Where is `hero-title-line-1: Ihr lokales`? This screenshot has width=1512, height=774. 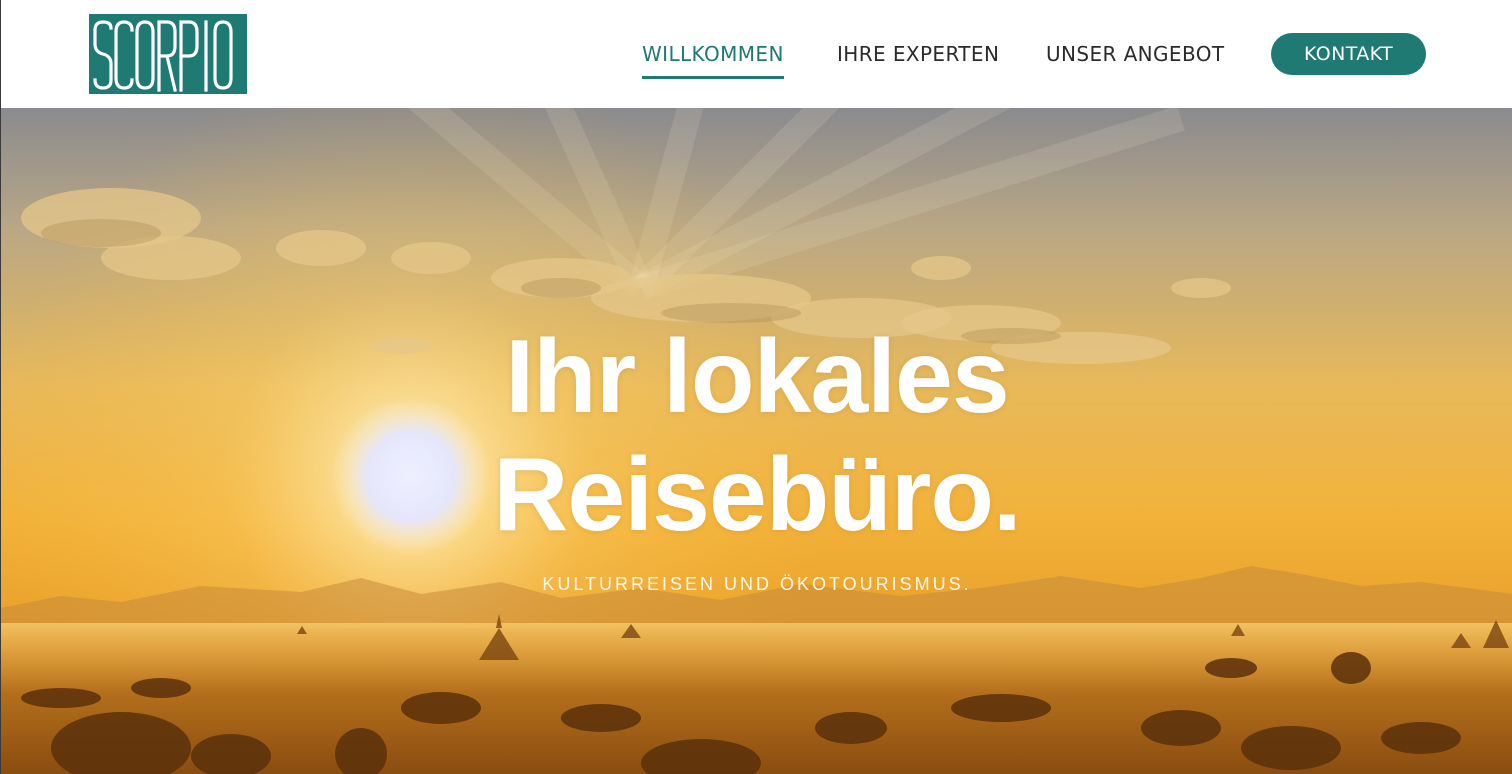 hero-title-line-1: Ihr lokales is located at coordinates (757, 377).